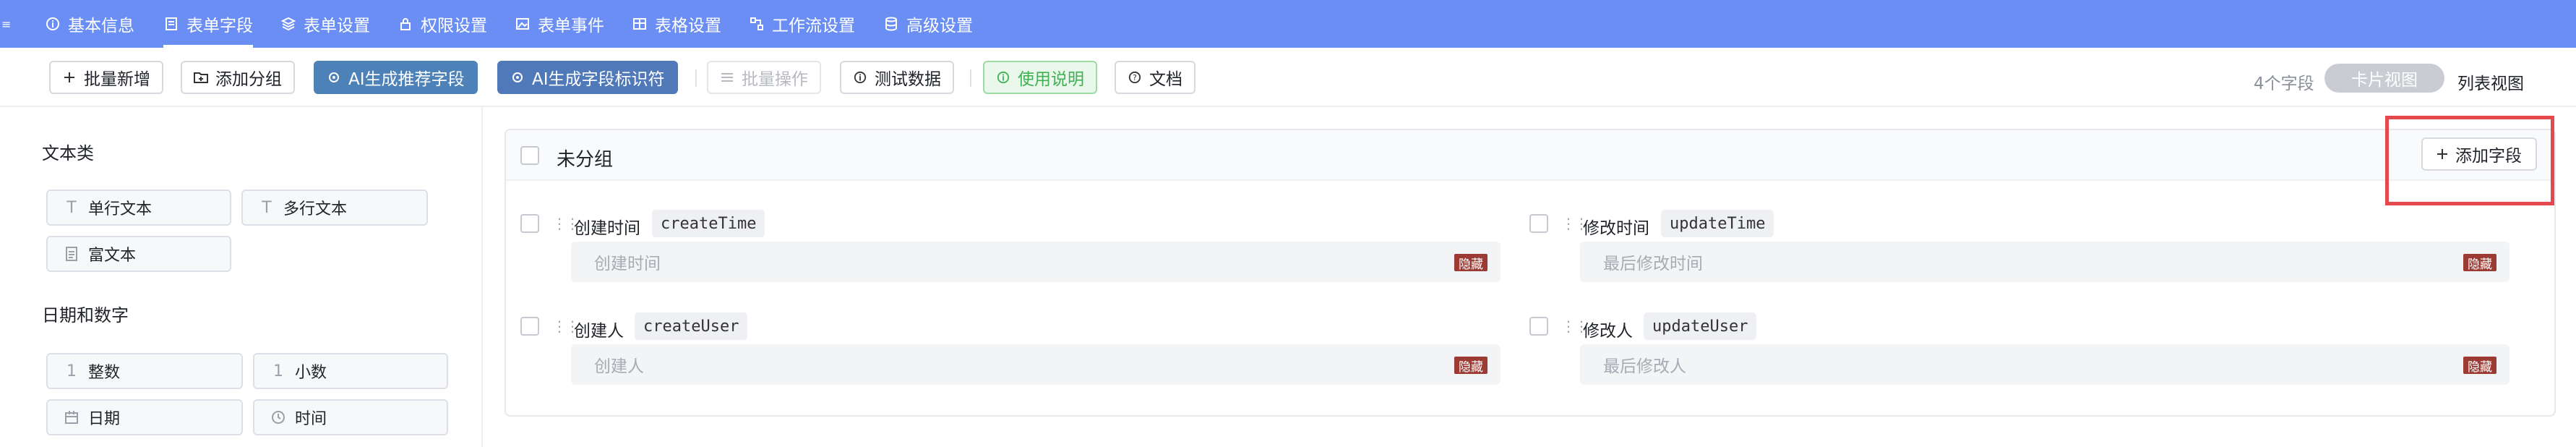 The image size is (2576, 447). What do you see at coordinates (406, 24) in the screenshot?
I see `lock-icon` at bounding box center [406, 24].